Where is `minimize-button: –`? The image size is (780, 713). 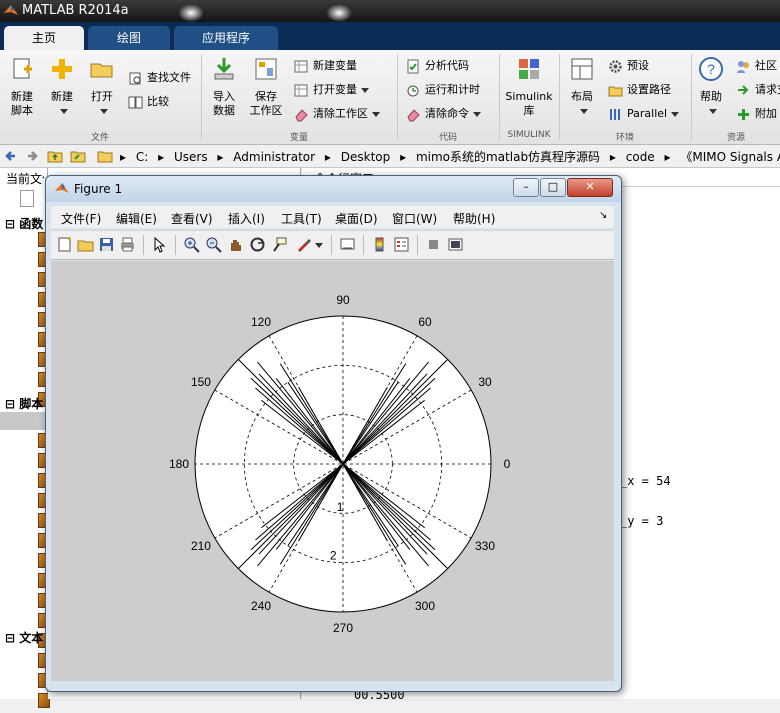 minimize-button: – is located at coordinates (526, 187).